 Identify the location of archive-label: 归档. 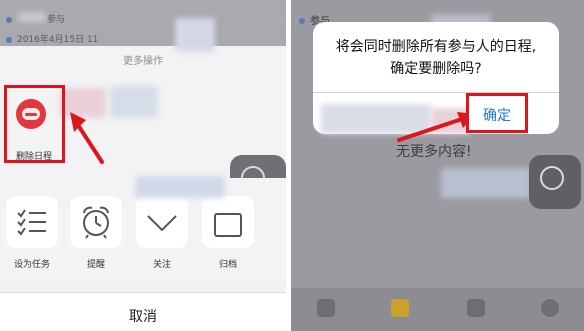
(228, 263).